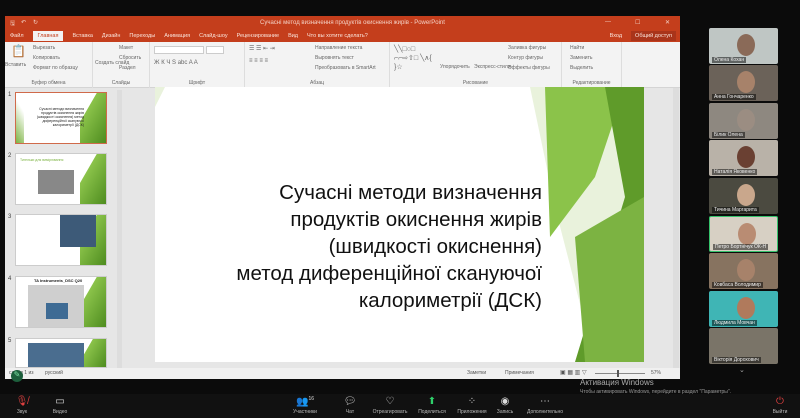 The width and height of the screenshot is (800, 418). What do you see at coordinates (743, 196) in the screenshot?
I see `participant-tile: Тичина Маргарита` at bounding box center [743, 196].